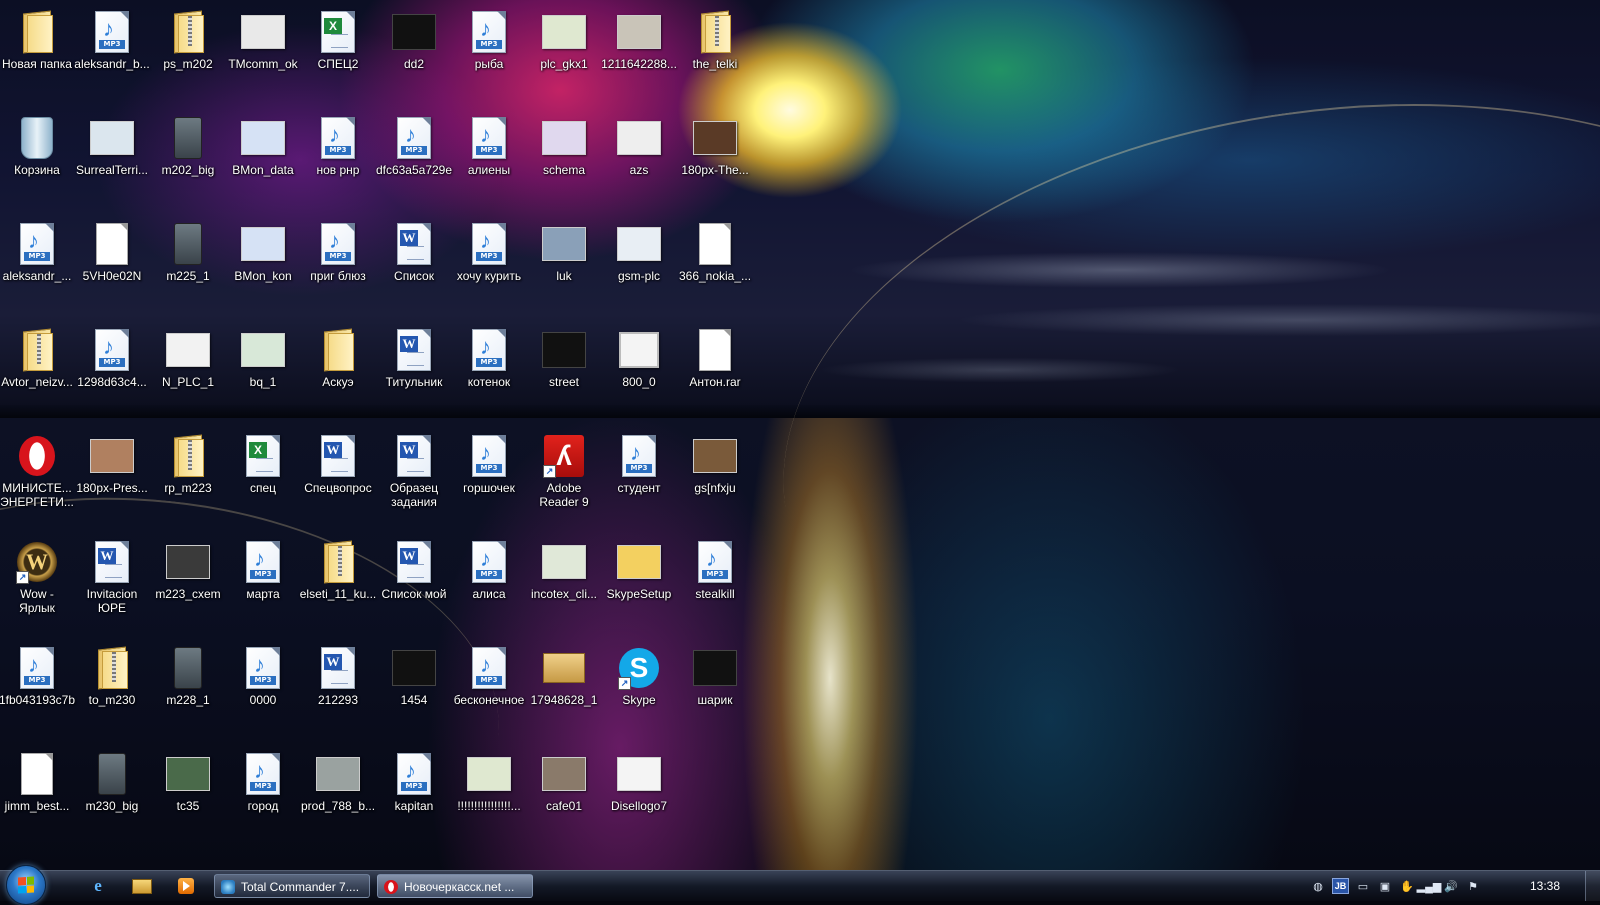 This screenshot has width=1600, height=905. Describe the element at coordinates (564, 690) in the screenshot. I see `desktop-icon-17948628-1: 17948628_1` at that location.